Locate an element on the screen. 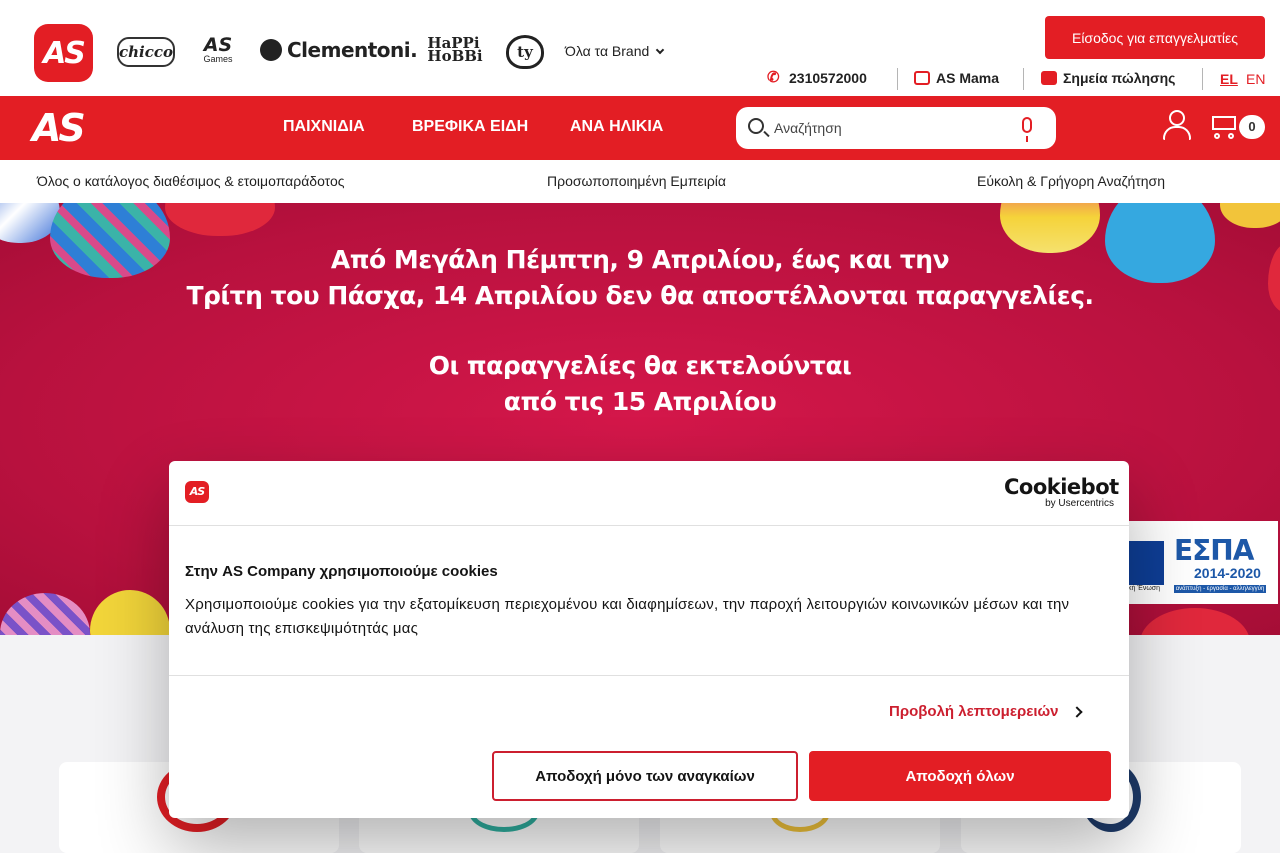 This screenshot has width=1280, height=853. happy-hobby-logo: HaPPi HoBBi is located at coordinates (455, 50).